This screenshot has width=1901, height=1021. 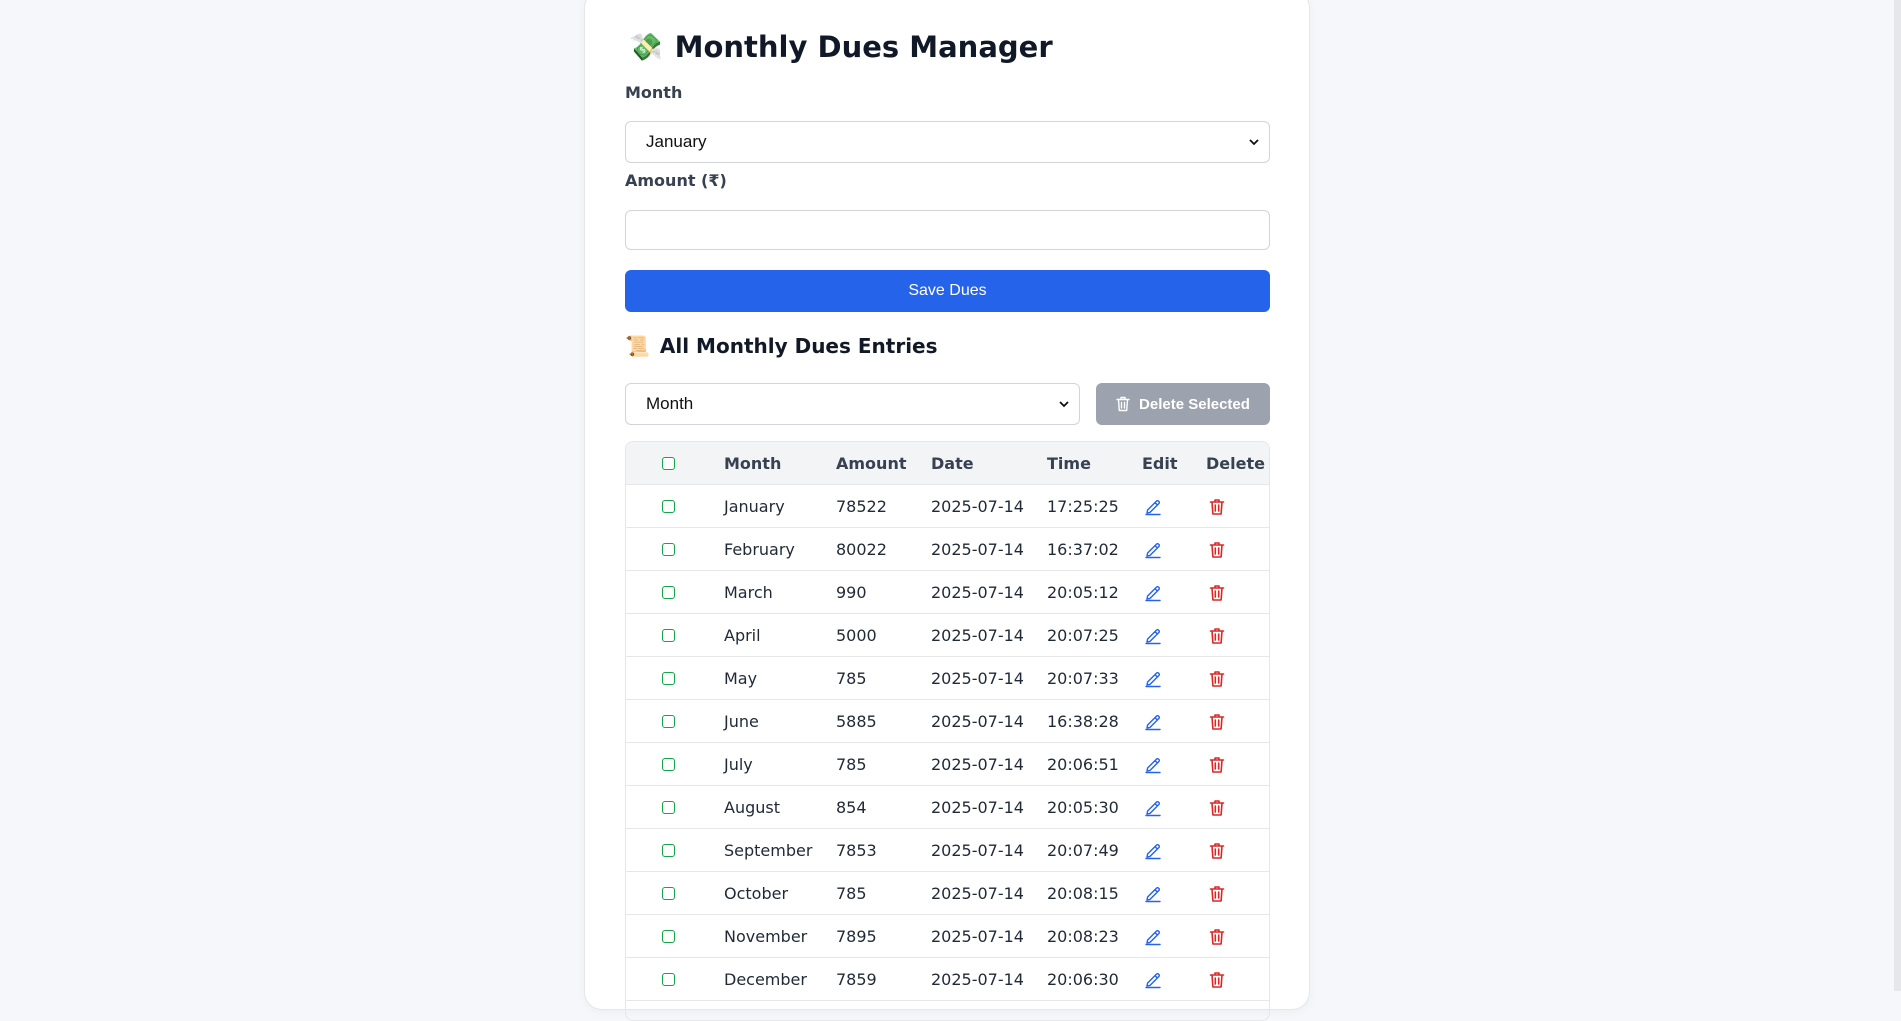 What do you see at coordinates (1083, 764) in the screenshot?
I see `cell-time: 20:06:51` at bounding box center [1083, 764].